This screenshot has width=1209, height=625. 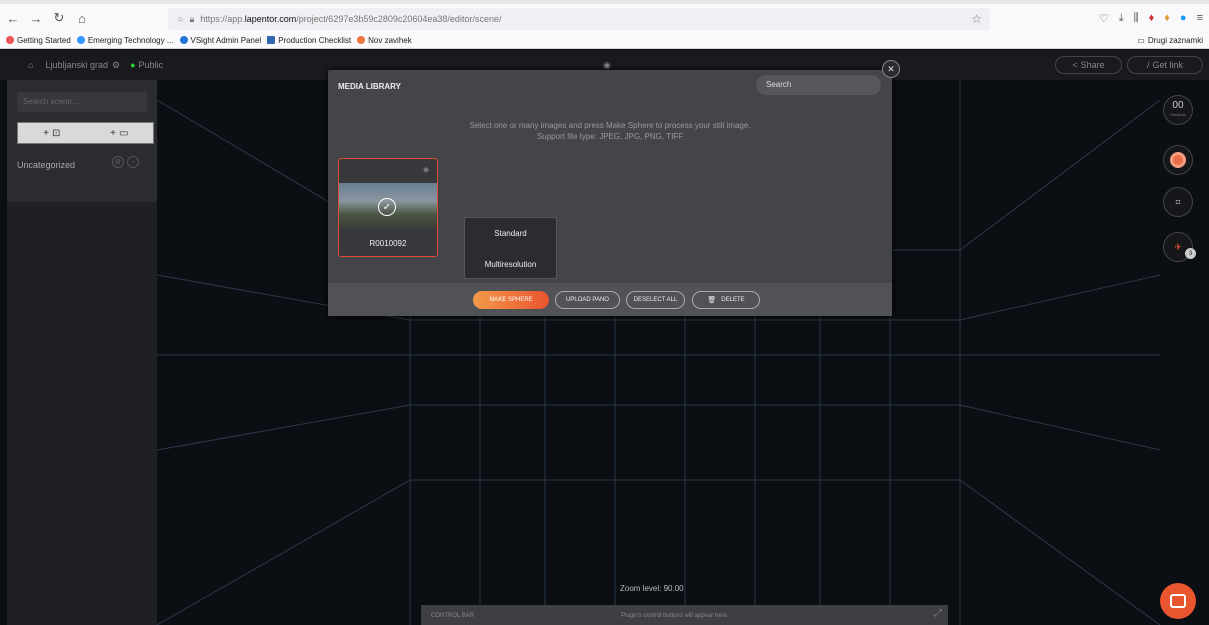 What do you see at coordinates (181, 19) in the screenshot?
I see `shield-icon: ○` at bounding box center [181, 19].